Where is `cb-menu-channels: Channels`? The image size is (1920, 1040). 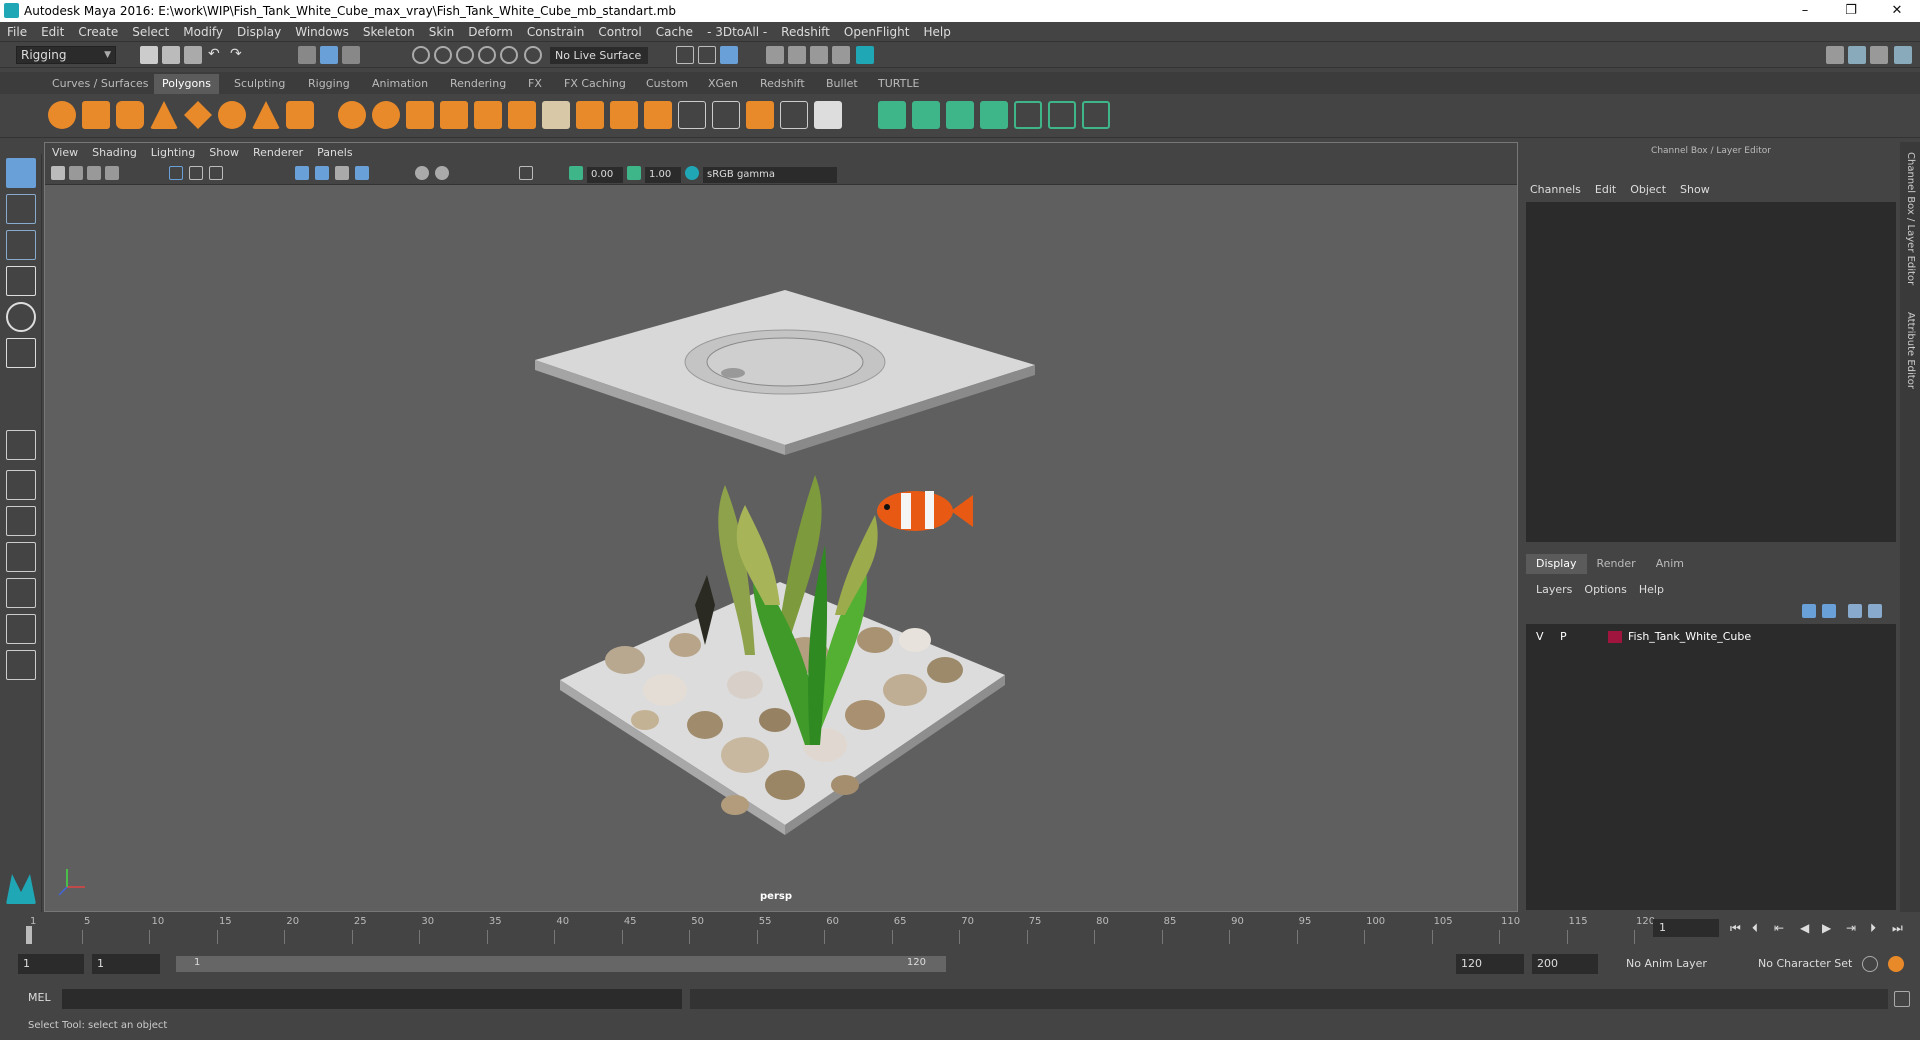
cb-menu-channels: Channels is located at coordinates (1555, 189).